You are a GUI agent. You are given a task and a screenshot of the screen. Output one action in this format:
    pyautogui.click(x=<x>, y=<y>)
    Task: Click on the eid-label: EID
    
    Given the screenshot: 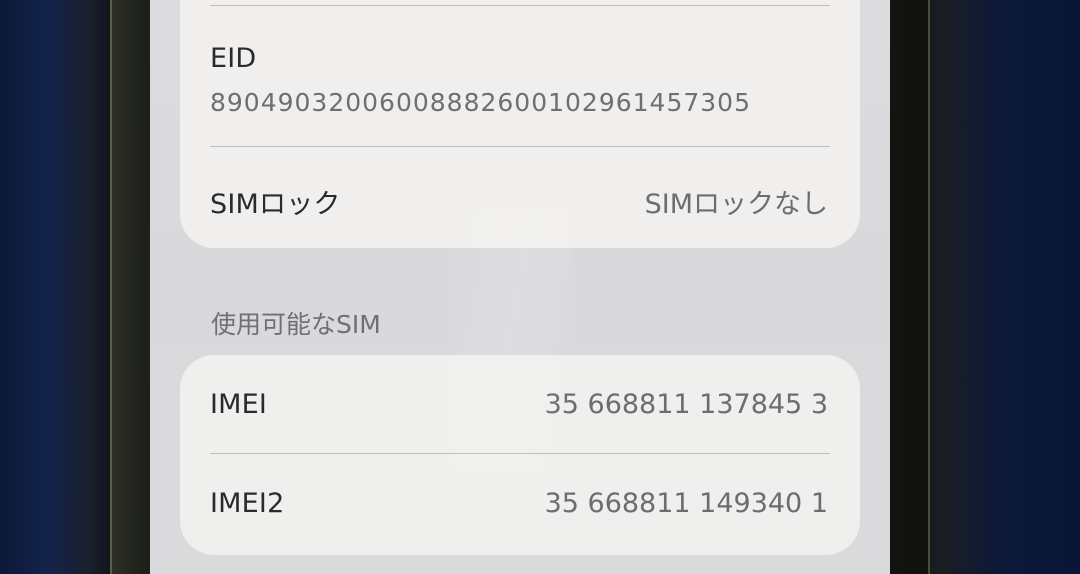 What is the action you would take?
    pyautogui.click(x=233, y=58)
    